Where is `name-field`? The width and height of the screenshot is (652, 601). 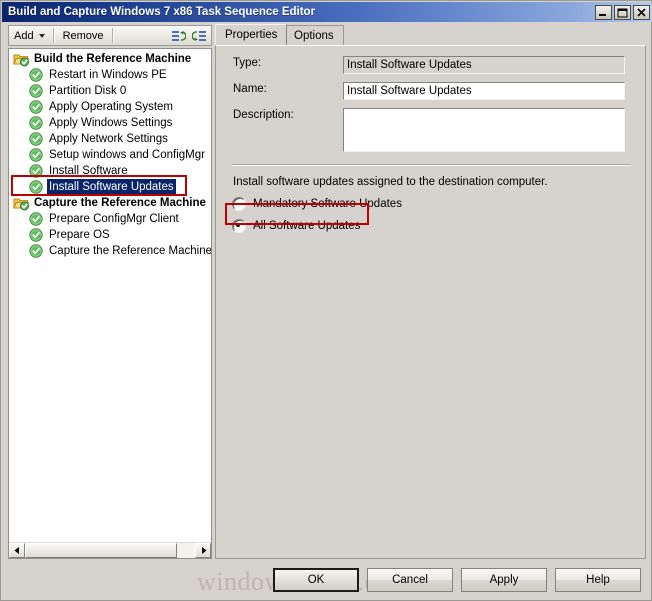
name-field is located at coordinates (484, 91).